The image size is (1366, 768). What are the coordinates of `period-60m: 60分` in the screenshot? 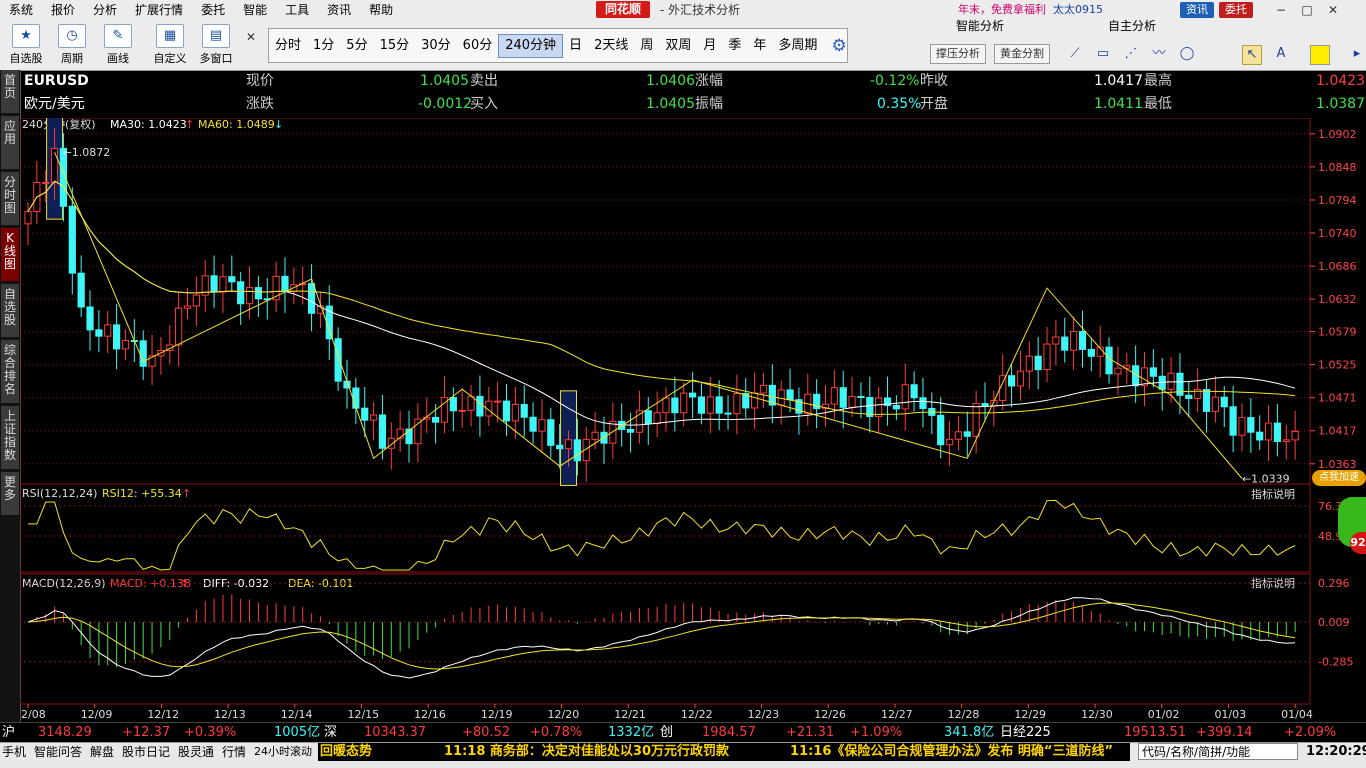 It's located at (478, 46).